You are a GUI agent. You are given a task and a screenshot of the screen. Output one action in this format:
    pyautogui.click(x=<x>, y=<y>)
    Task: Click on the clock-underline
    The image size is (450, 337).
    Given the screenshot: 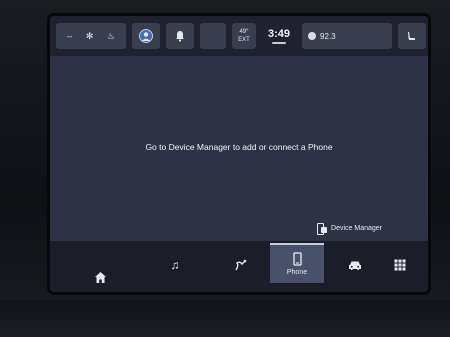 What is the action you would take?
    pyautogui.click(x=279, y=43)
    